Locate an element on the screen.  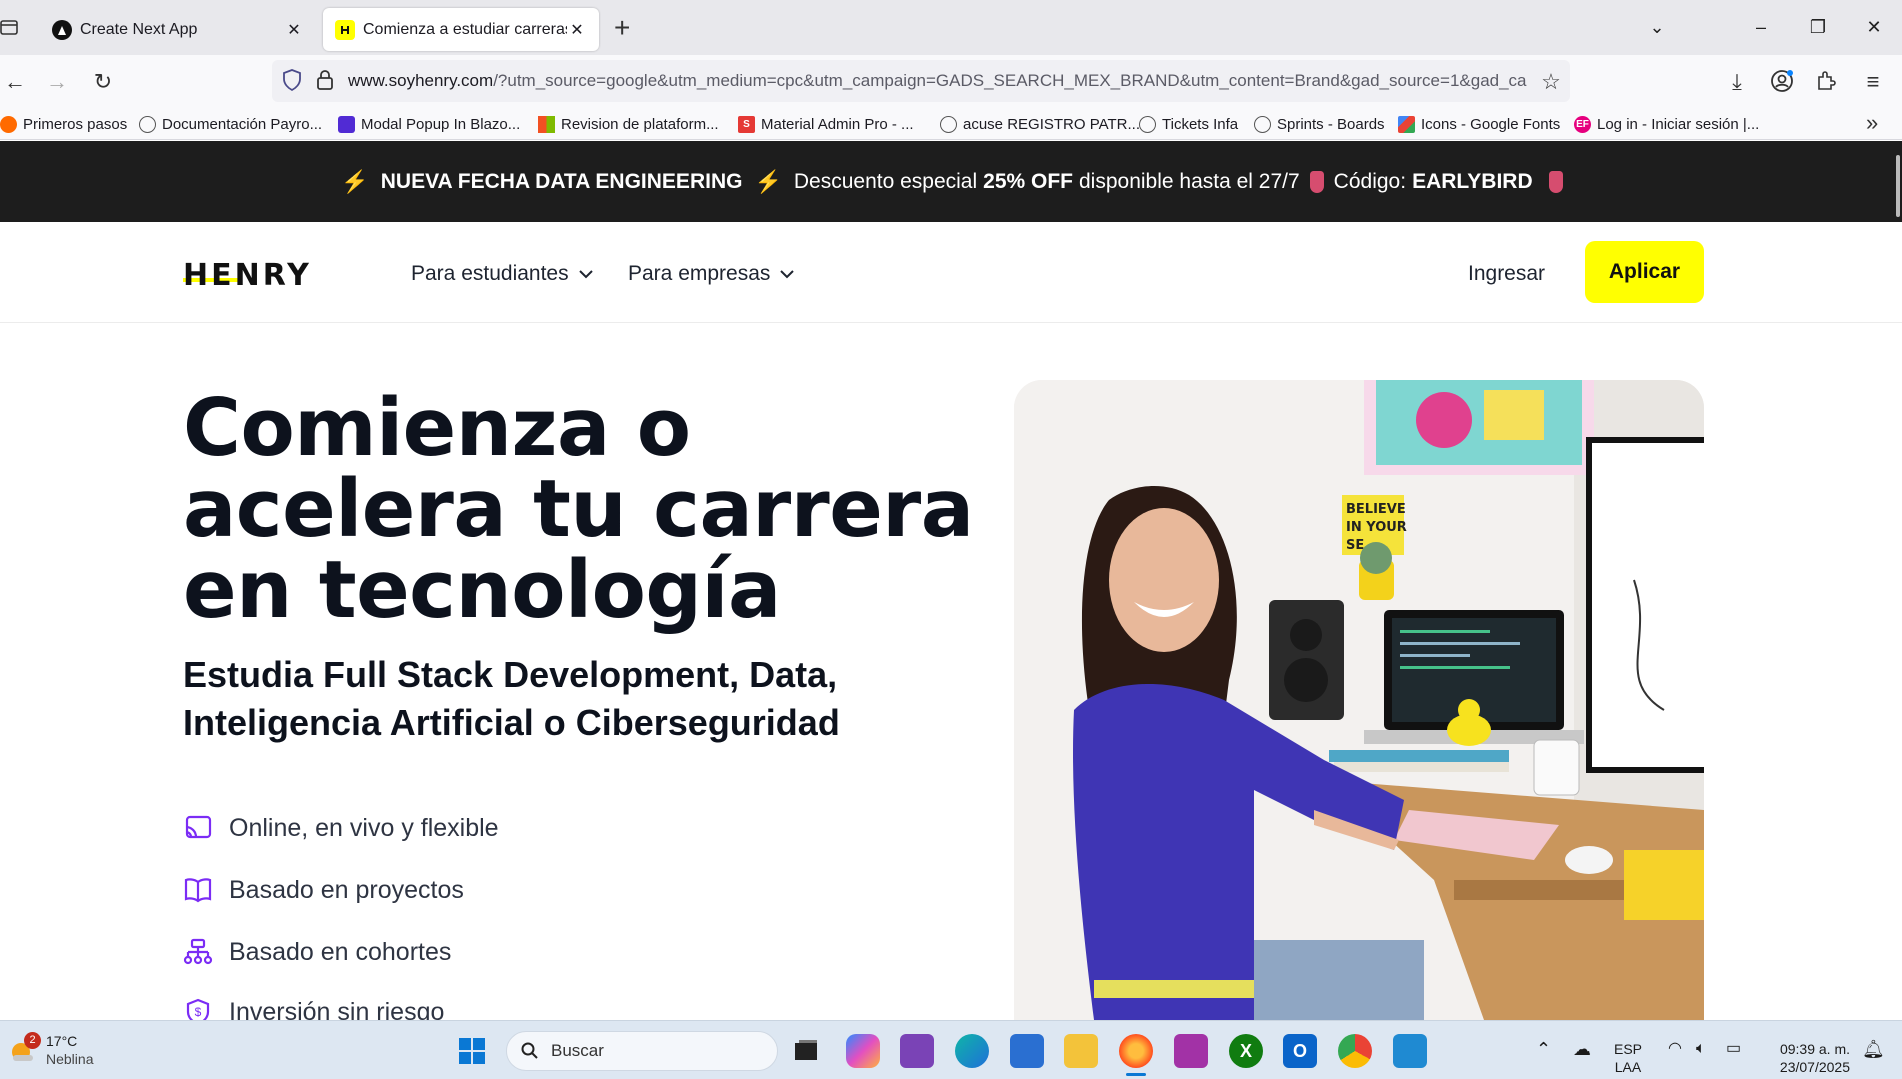
nav-label: Para empresas is located at coordinates (699, 273).